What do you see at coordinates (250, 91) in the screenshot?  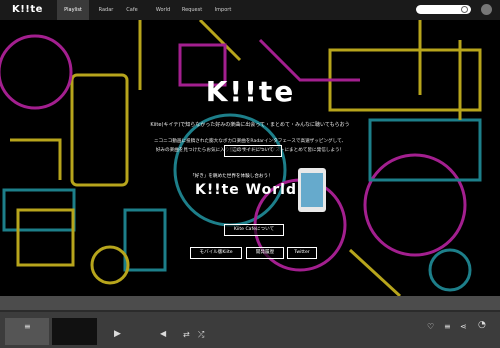 I see `hero-logo: K!!te` at bounding box center [250, 91].